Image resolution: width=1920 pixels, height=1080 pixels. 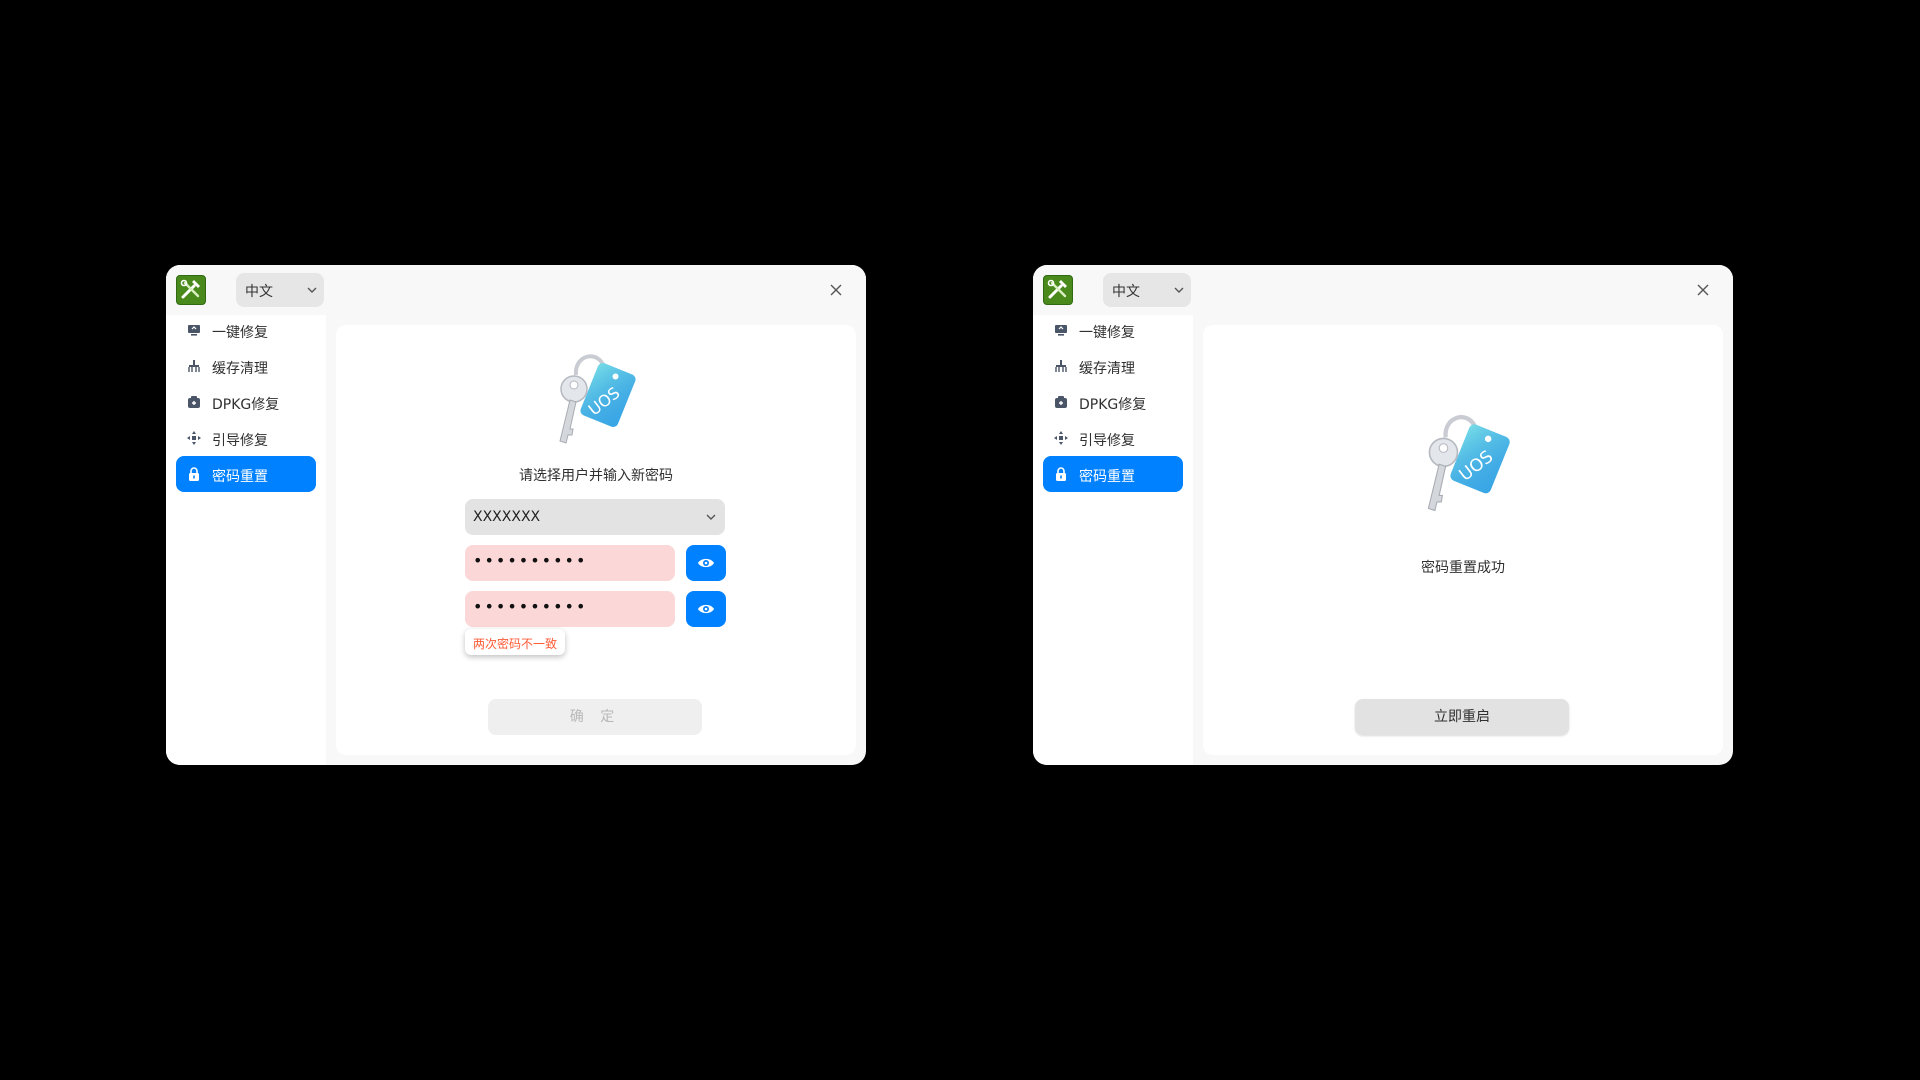 I want to click on user-select: XXXXXXX, so click(x=595, y=517).